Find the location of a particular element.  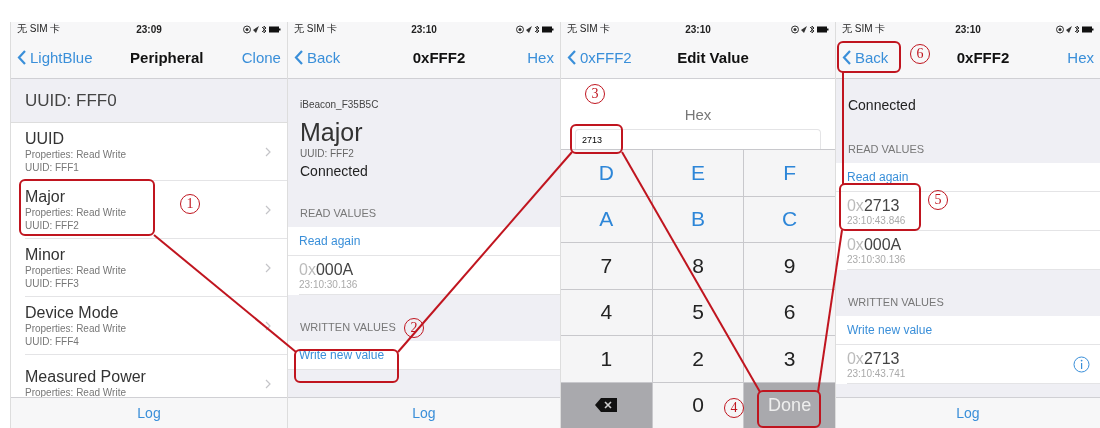

keypad-key: 1 is located at coordinates (606, 359).